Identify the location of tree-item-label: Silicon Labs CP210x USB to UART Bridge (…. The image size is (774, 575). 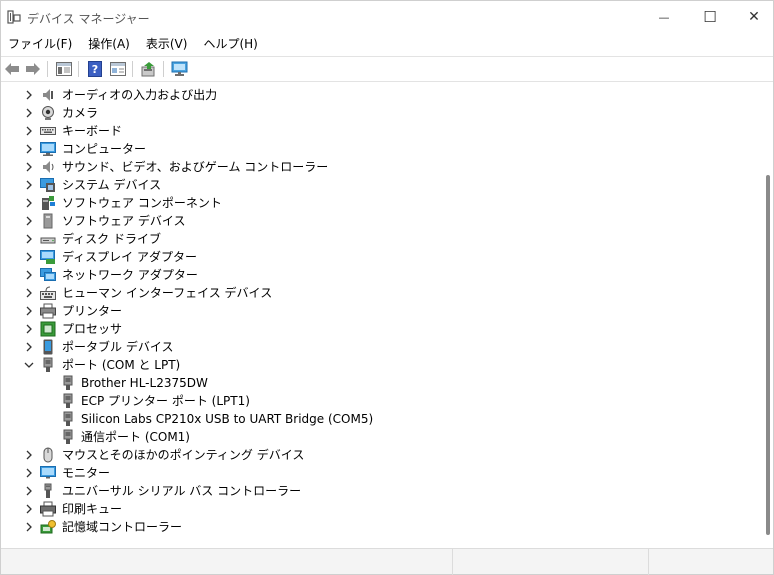
(227, 419).